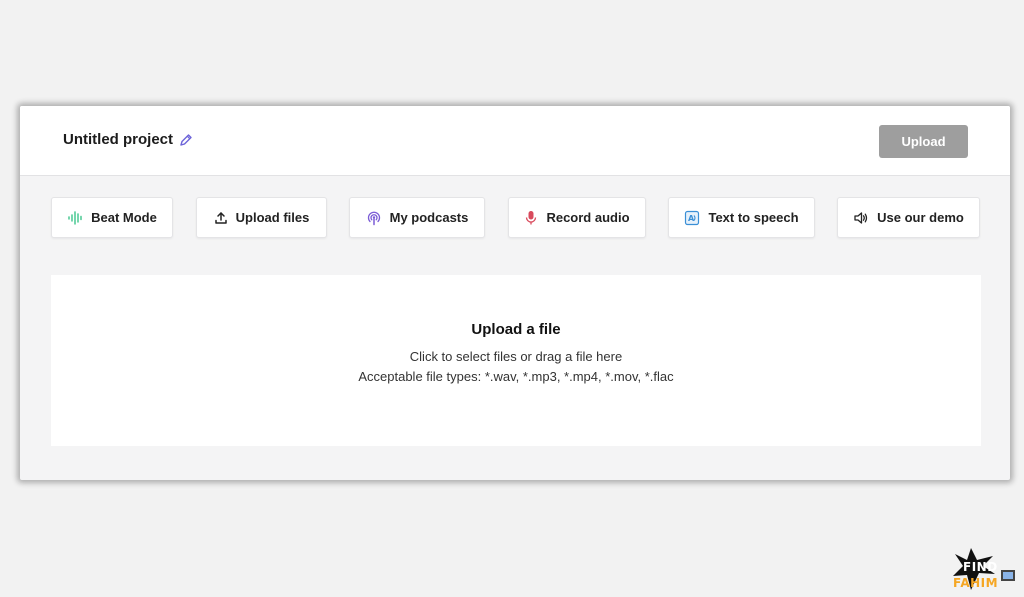  Describe the element at coordinates (531, 218) in the screenshot. I see `microphone-icon` at that location.